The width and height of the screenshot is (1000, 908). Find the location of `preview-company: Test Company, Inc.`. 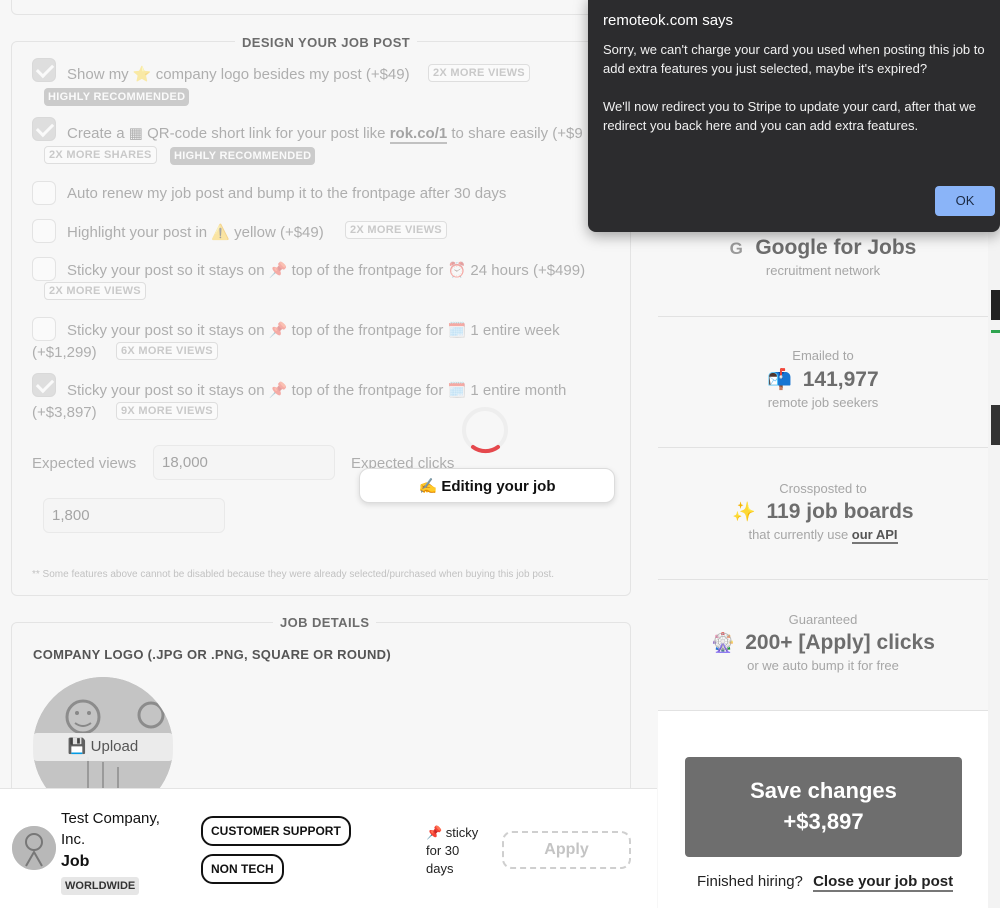

preview-company: Test Company, Inc. is located at coordinates (110, 829).